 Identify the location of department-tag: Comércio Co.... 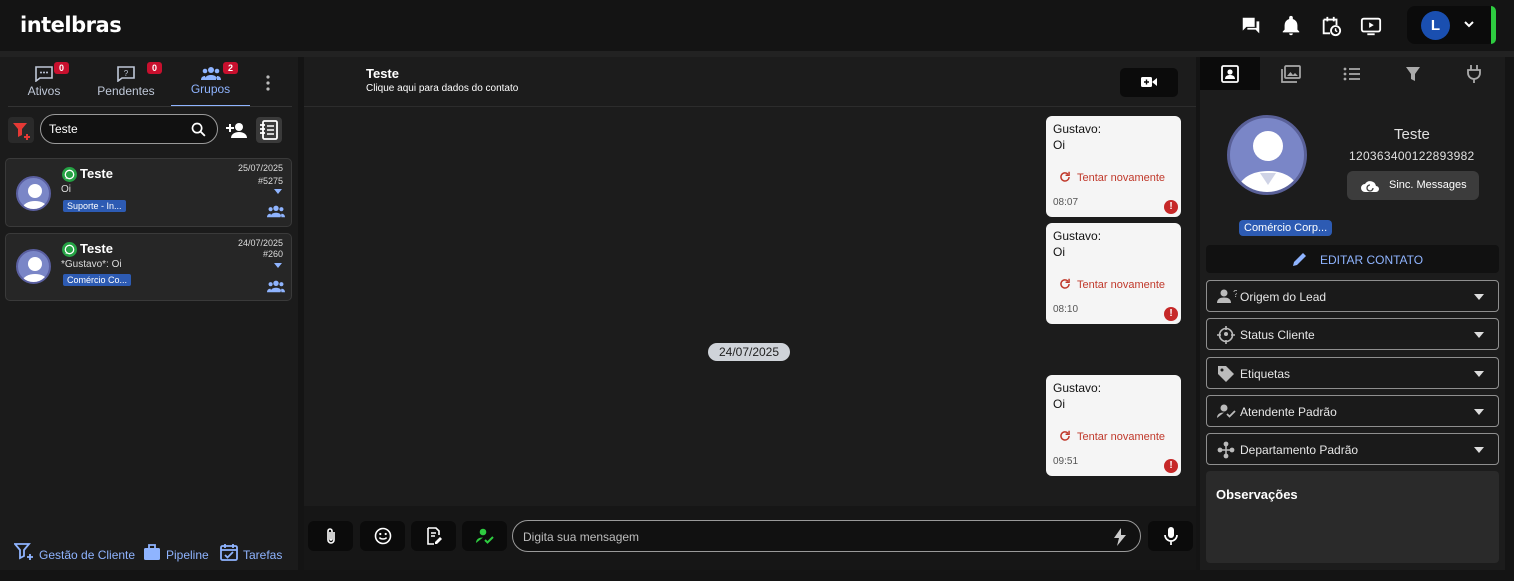
(97, 280).